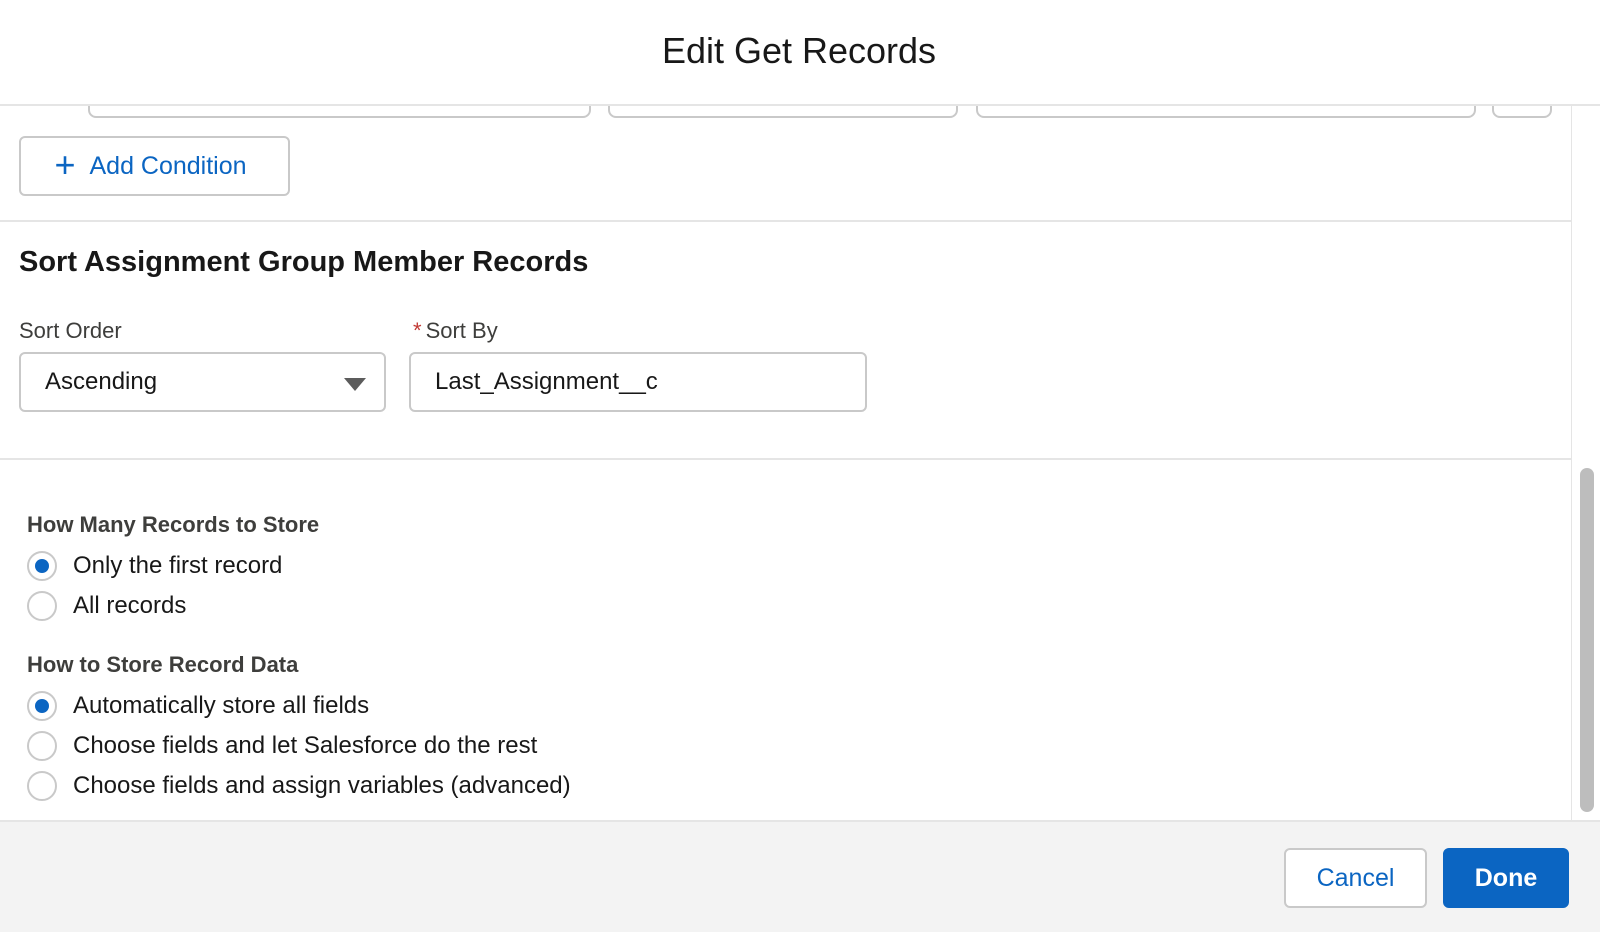 The width and height of the screenshot is (1600, 932). I want to click on chevron-down-icon, so click(355, 384).